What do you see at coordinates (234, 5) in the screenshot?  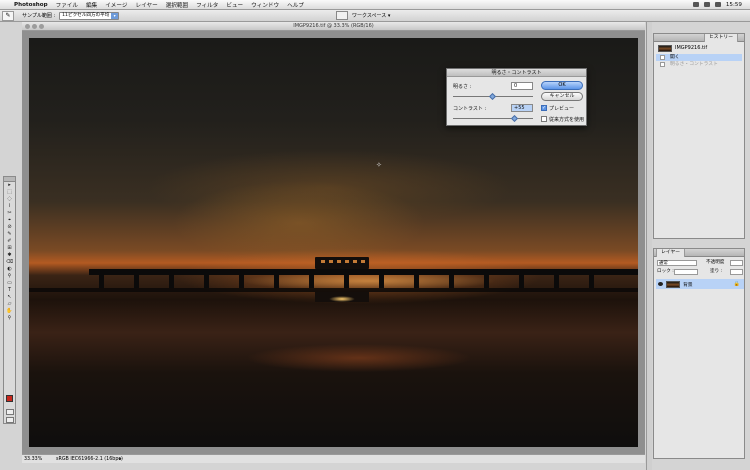 I see `menu-view: ビュー` at bounding box center [234, 5].